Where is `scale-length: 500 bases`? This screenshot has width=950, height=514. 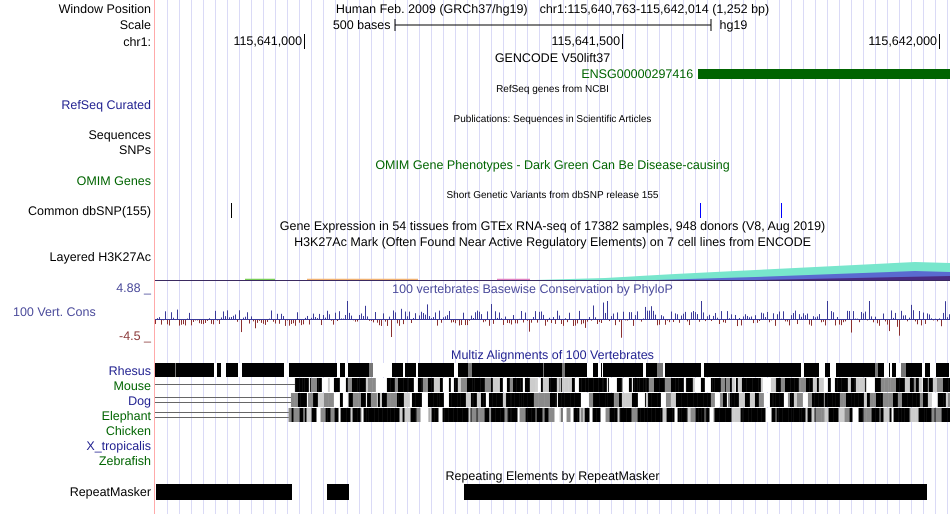
scale-length: 500 bases is located at coordinates (361, 25).